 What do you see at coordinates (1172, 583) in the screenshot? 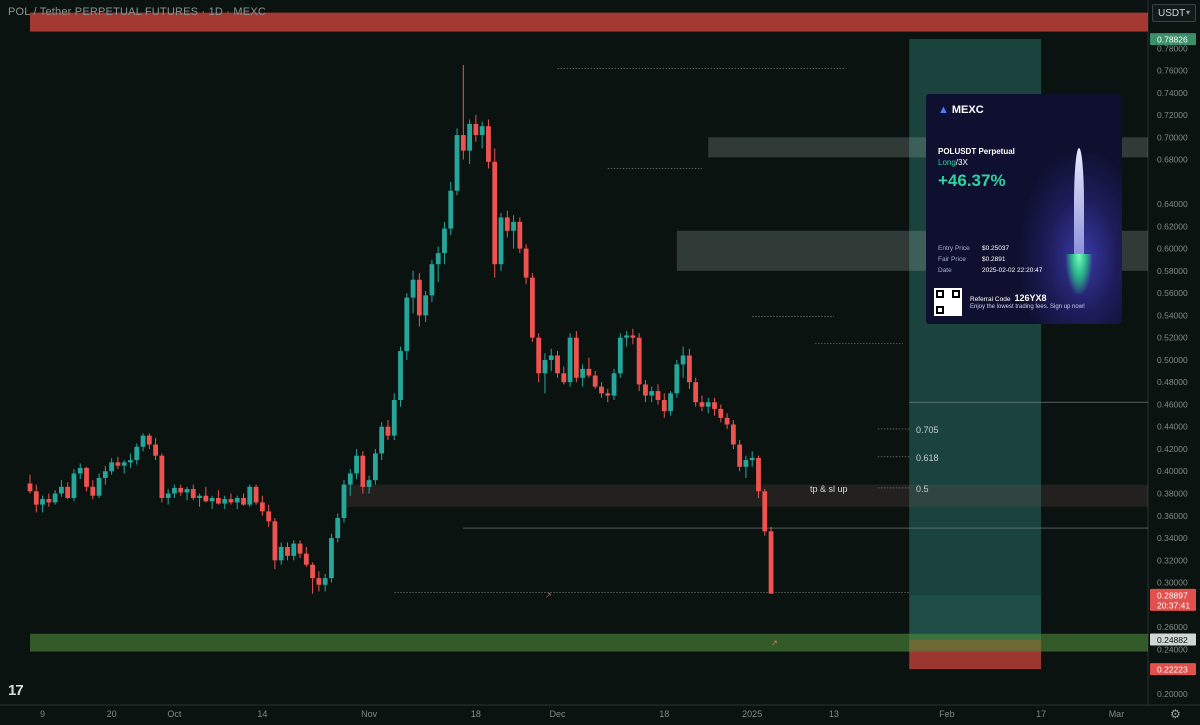
I see `y-tick-label: 0.30000` at bounding box center [1172, 583].